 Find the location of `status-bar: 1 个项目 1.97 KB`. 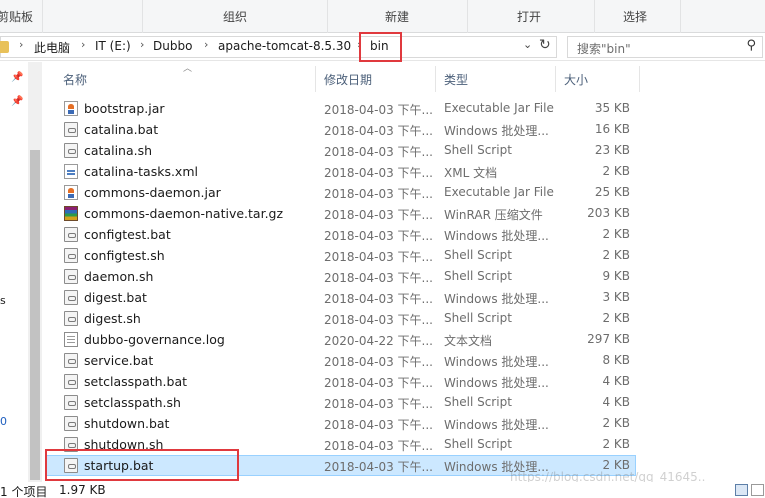

status-bar: 1 个项目 1.97 KB is located at coordinates (382, 490).